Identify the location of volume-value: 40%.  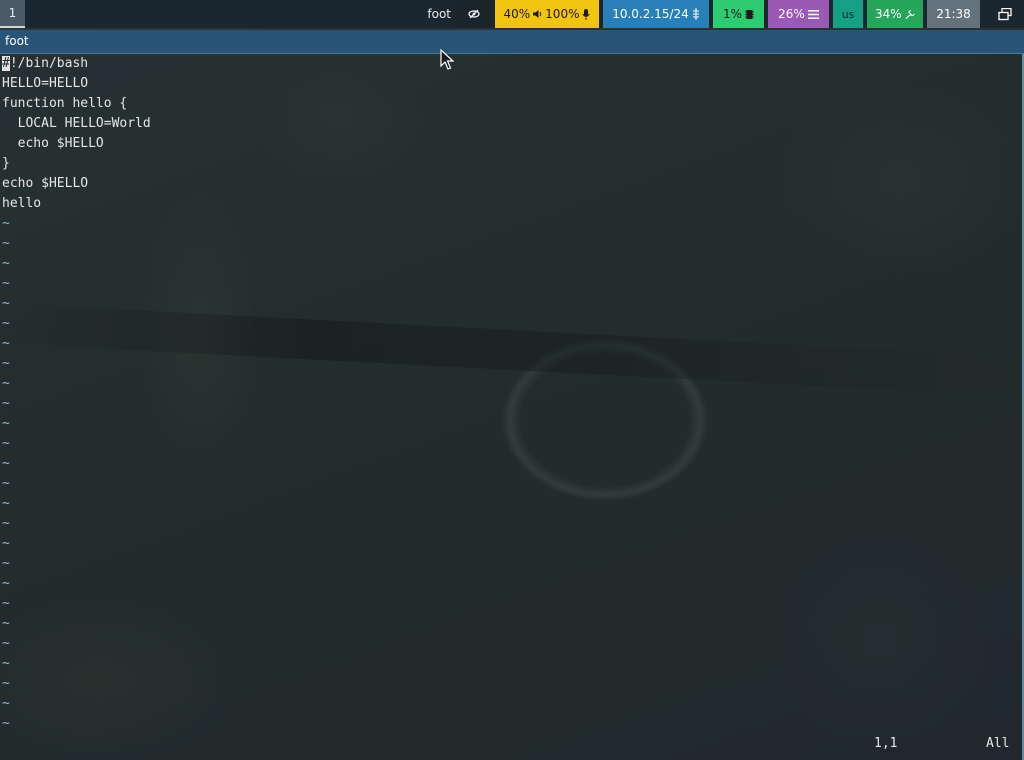
(517, 14).